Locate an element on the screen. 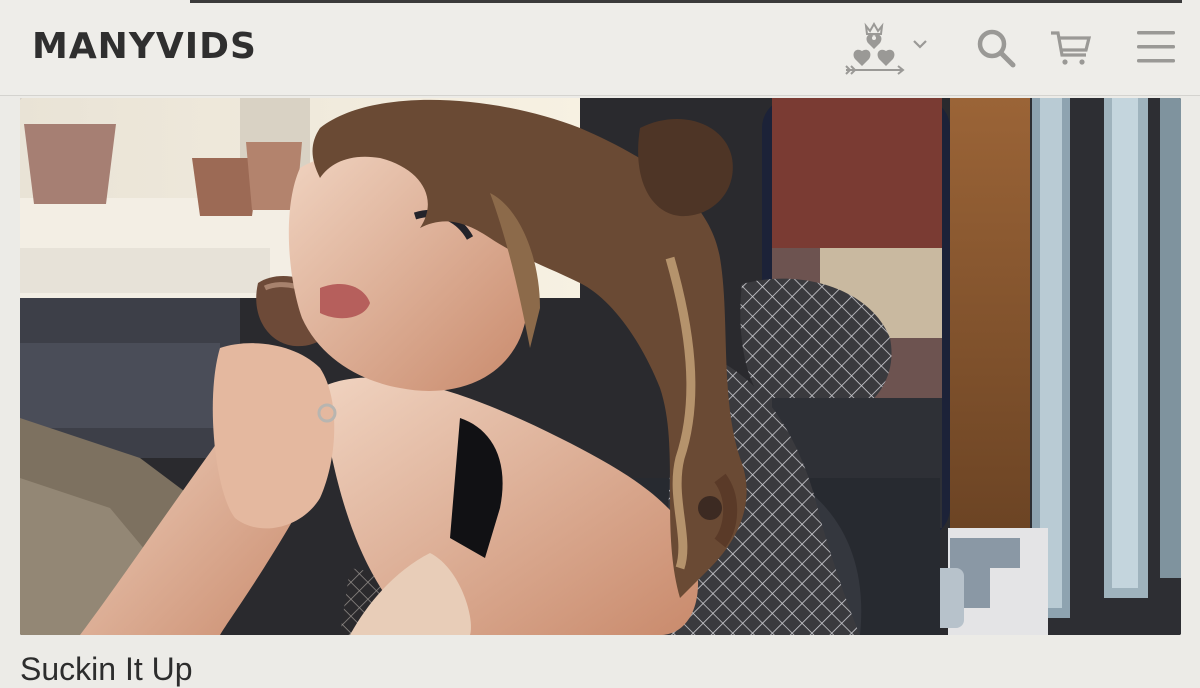 The width and height of the screenshot is (1200, 688). manyvids-logo: MANYVIDS is located at coordinates (144, 46).